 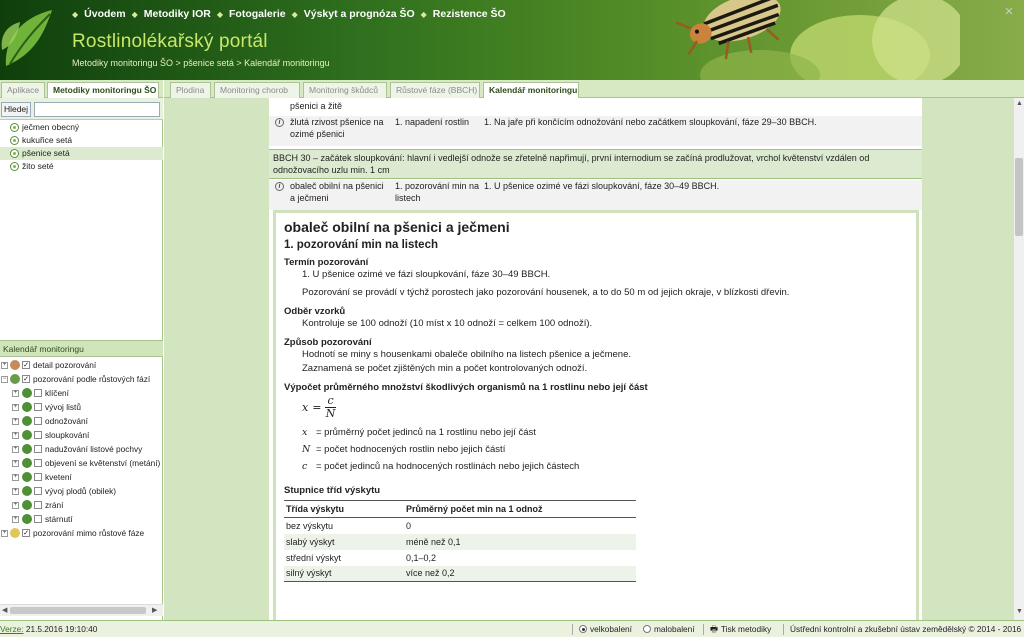 I want to click on content-vertical-scrollbar: ▲ ▼, so click(x=1019, y=359).